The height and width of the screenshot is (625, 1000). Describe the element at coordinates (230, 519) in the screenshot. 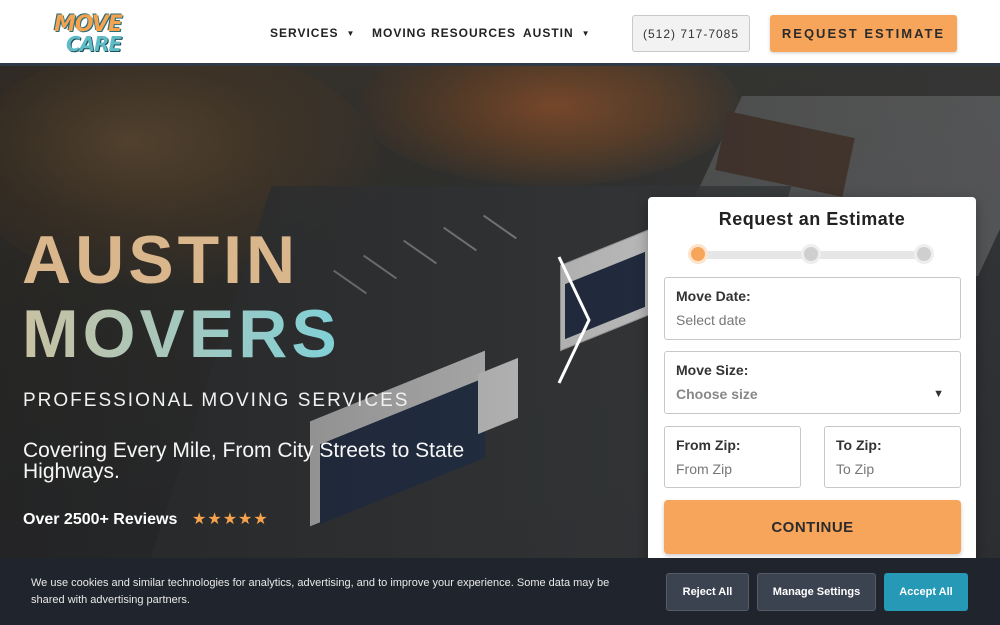

I see `star-rating-icon: ★★★★★` at that location.